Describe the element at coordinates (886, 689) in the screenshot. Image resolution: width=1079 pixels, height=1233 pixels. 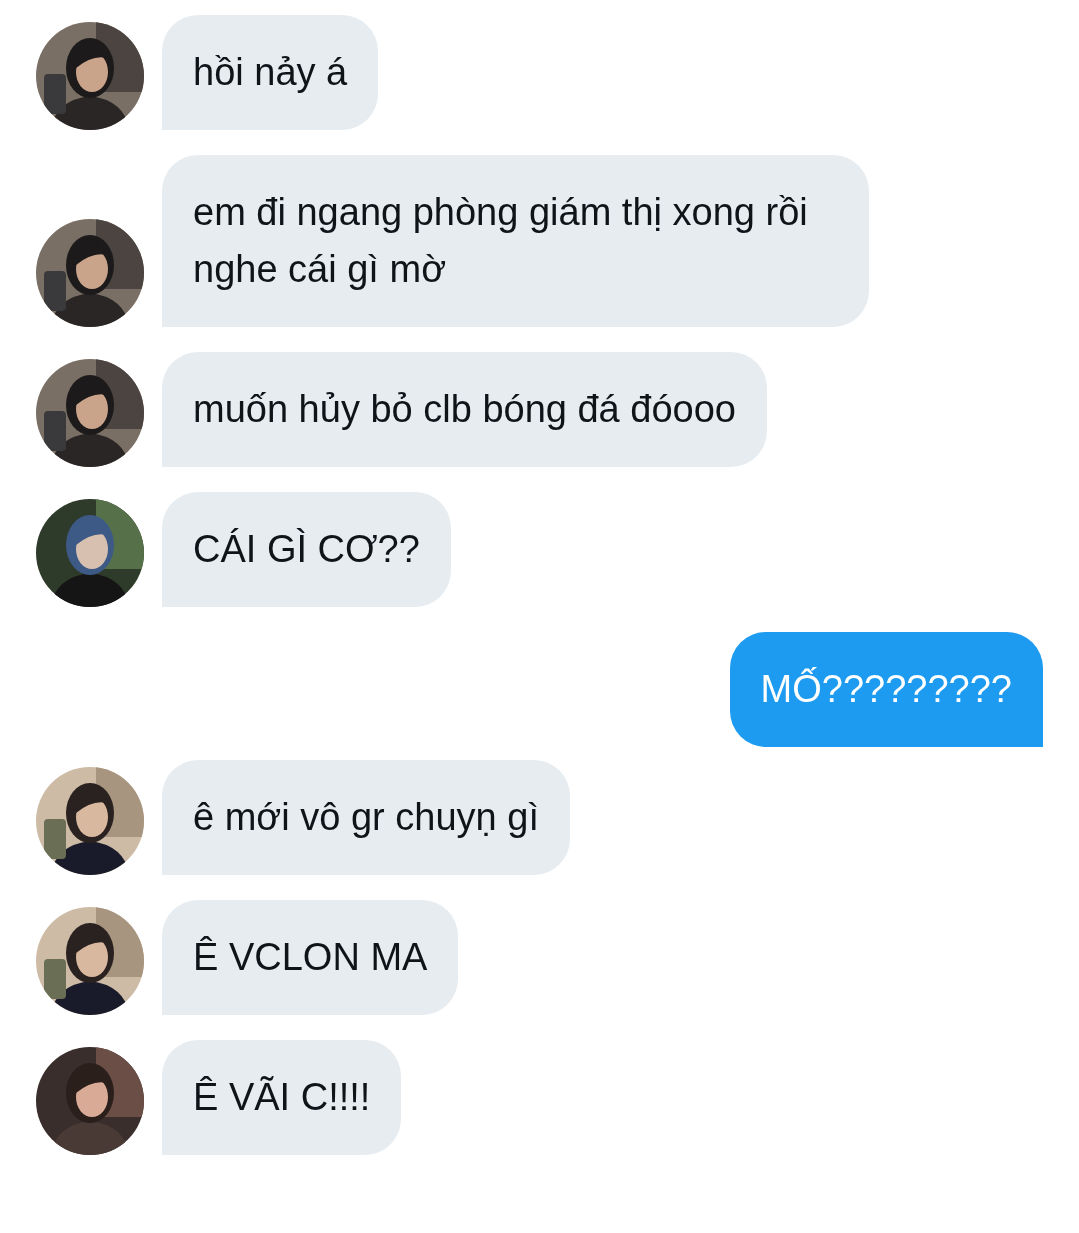
I see `sent-message: MỐ?????????` at that location.